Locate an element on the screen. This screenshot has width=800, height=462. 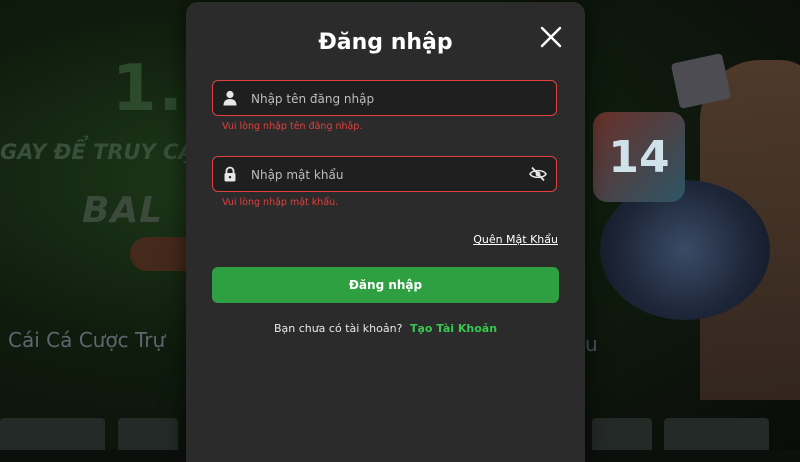
background-promo-text: GAY ĐỂ TRUY CẬ is located at coordinates (97, 152).